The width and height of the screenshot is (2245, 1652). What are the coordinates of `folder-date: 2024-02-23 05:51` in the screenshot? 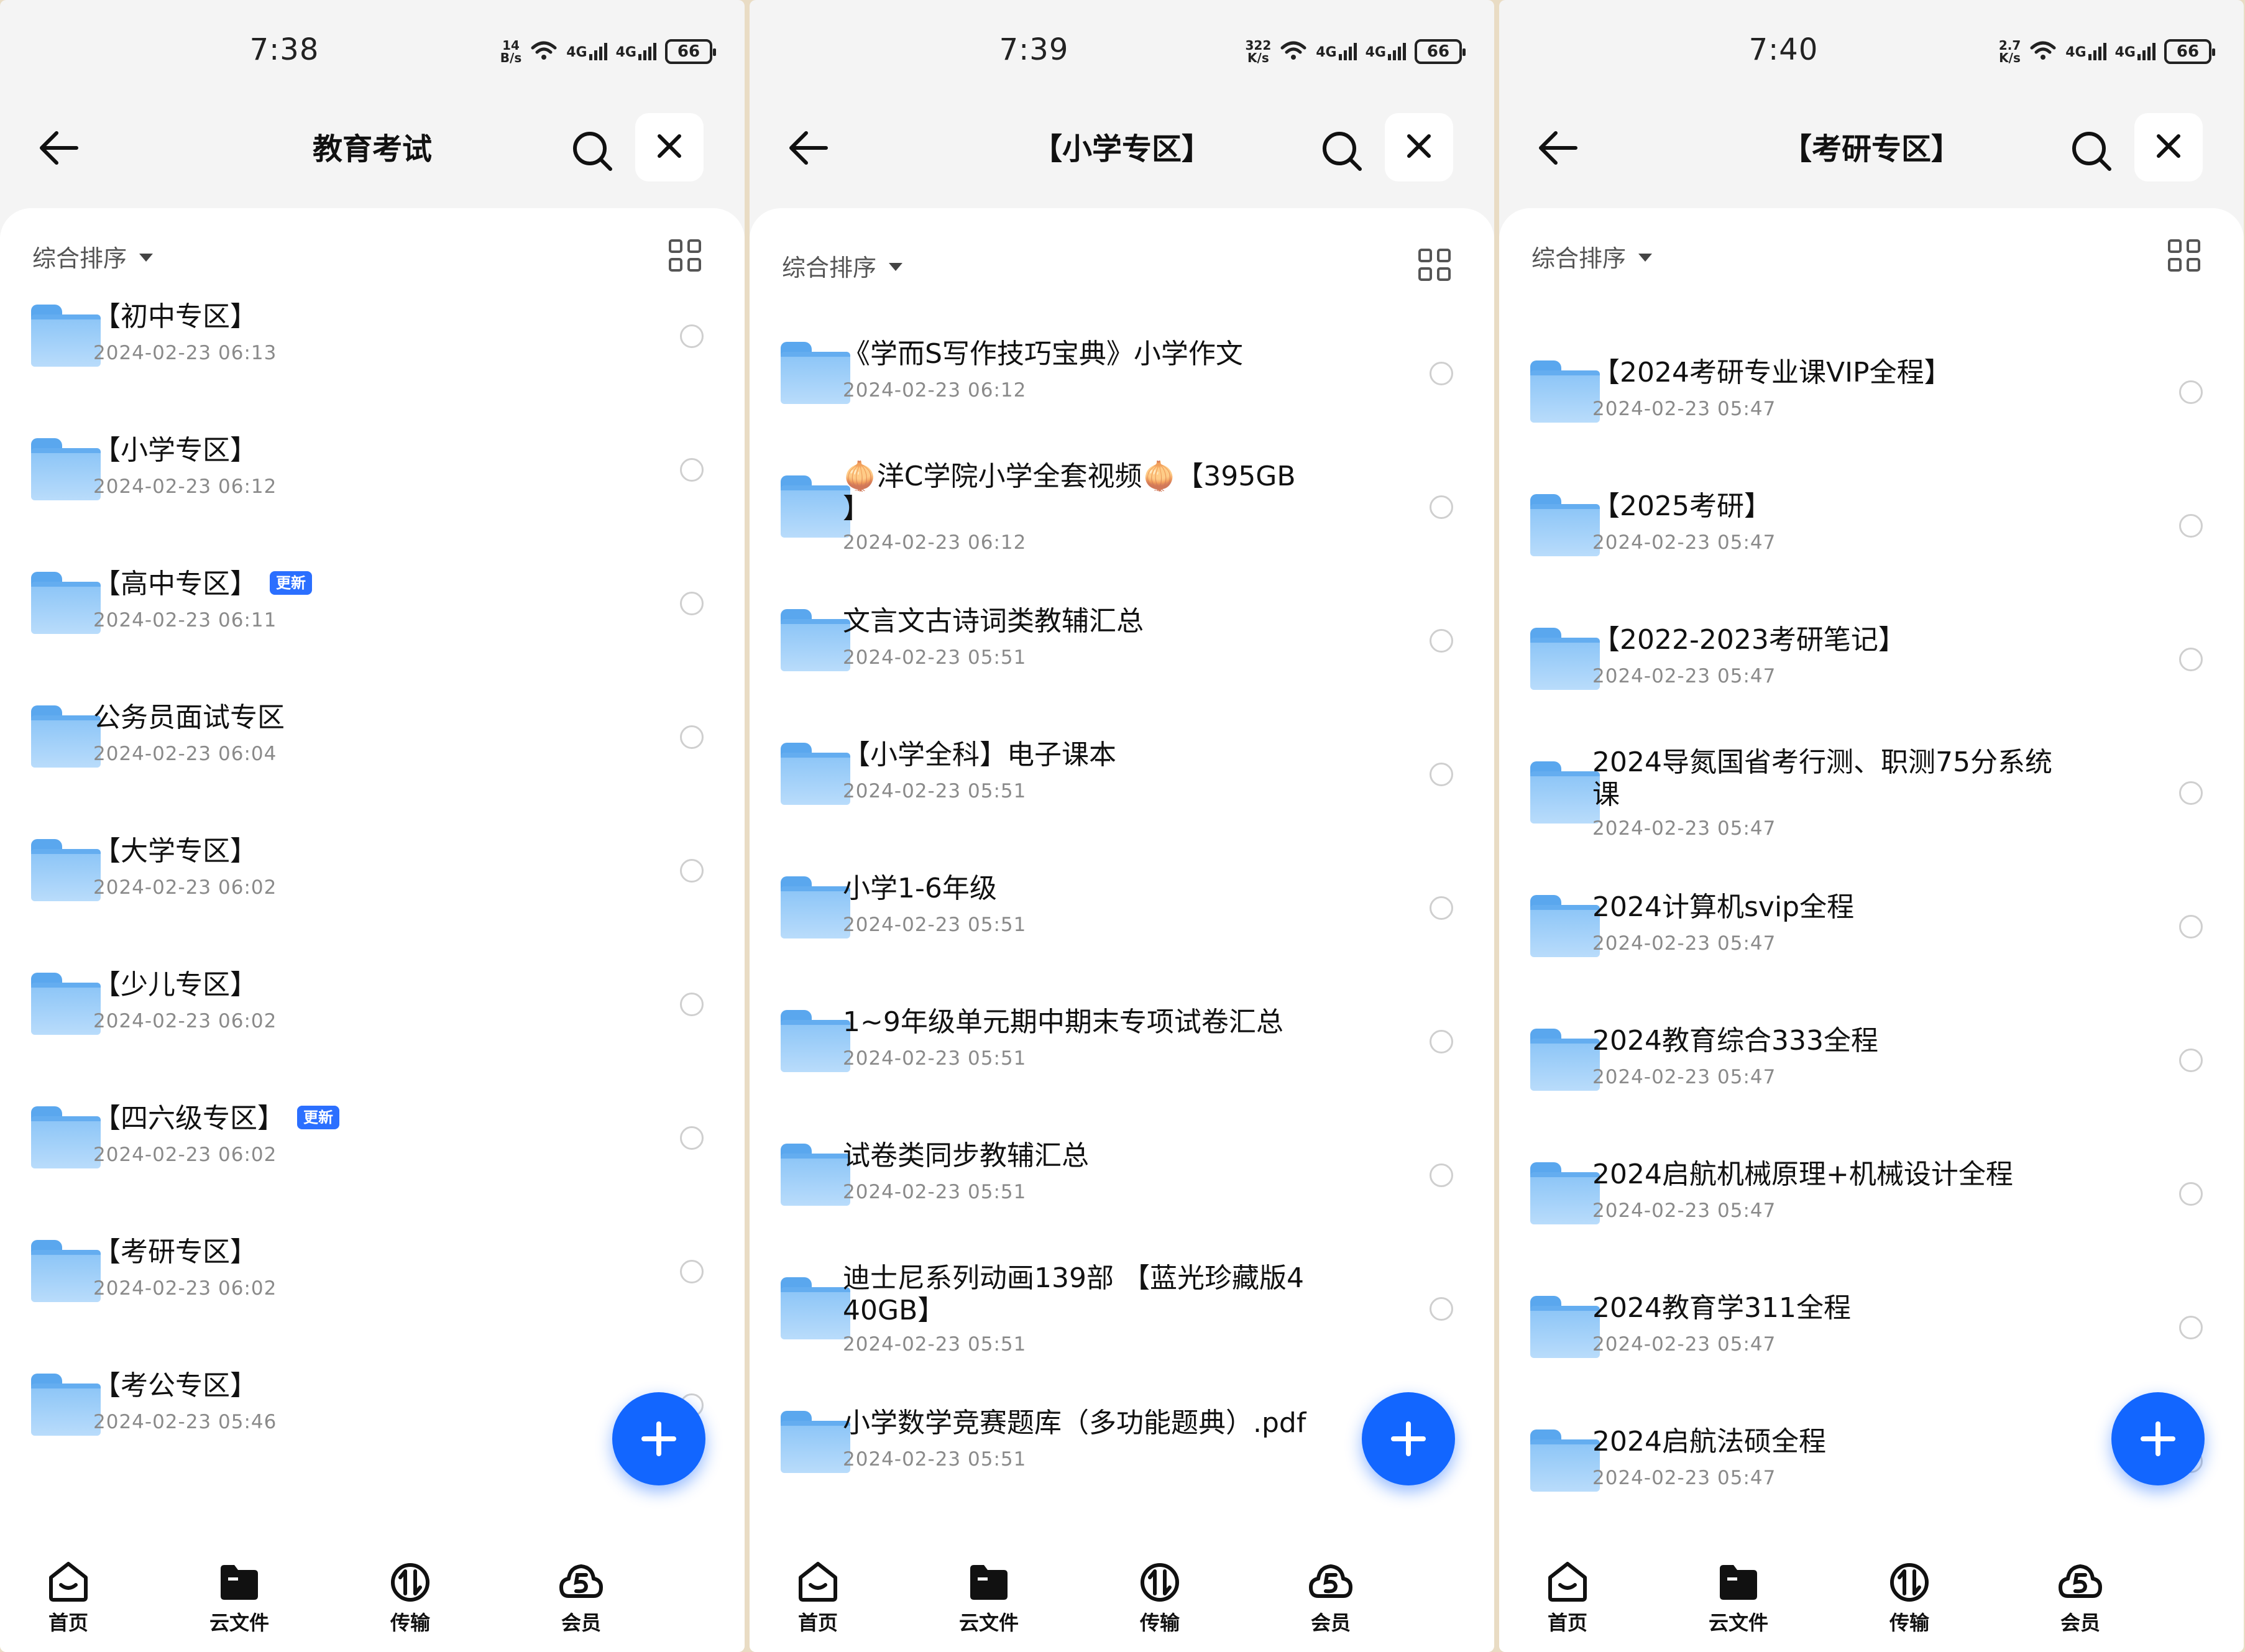 It's located at (935, 1058).